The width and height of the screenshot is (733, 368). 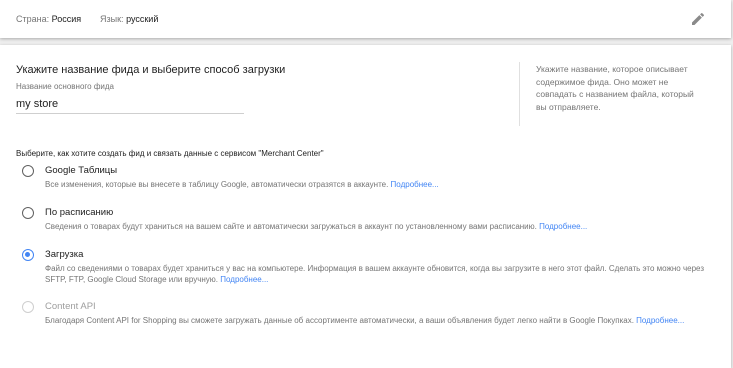 What do you see at coordinates (70, 306) in the screenshot?
I see `option-title: Content API` at bounding box center [70, 306].